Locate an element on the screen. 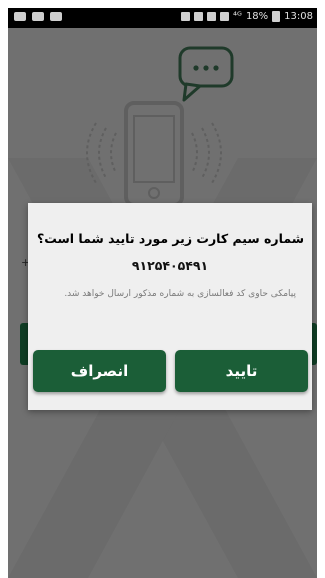 The height and width of the screenshot is (578, 325). signal-icon is located at coordinates (225, 16).